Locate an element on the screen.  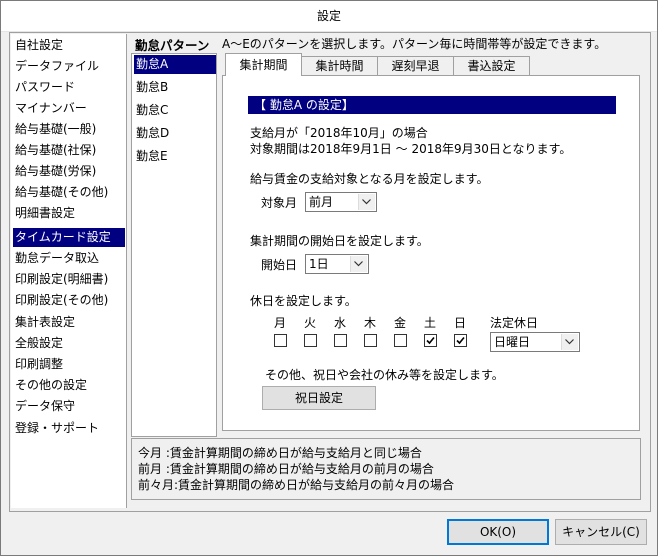
start-day-select: 1日 is located at coordinates (337, 264).